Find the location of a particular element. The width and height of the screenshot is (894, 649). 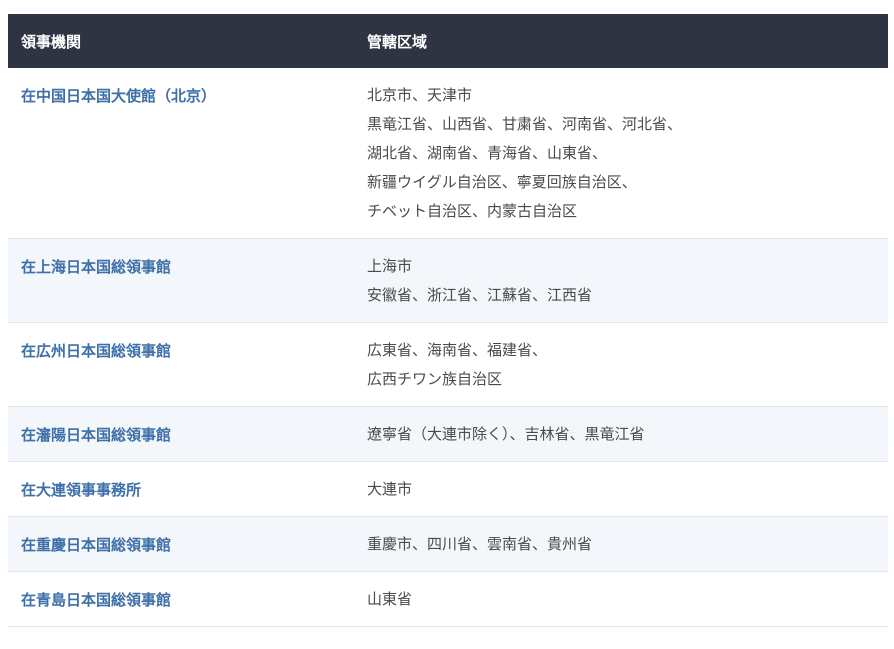

jurisdiction-line: 黒竜江省、山西省、甘粛省、河南省、河北省、 is located at coordinates (525, 124).